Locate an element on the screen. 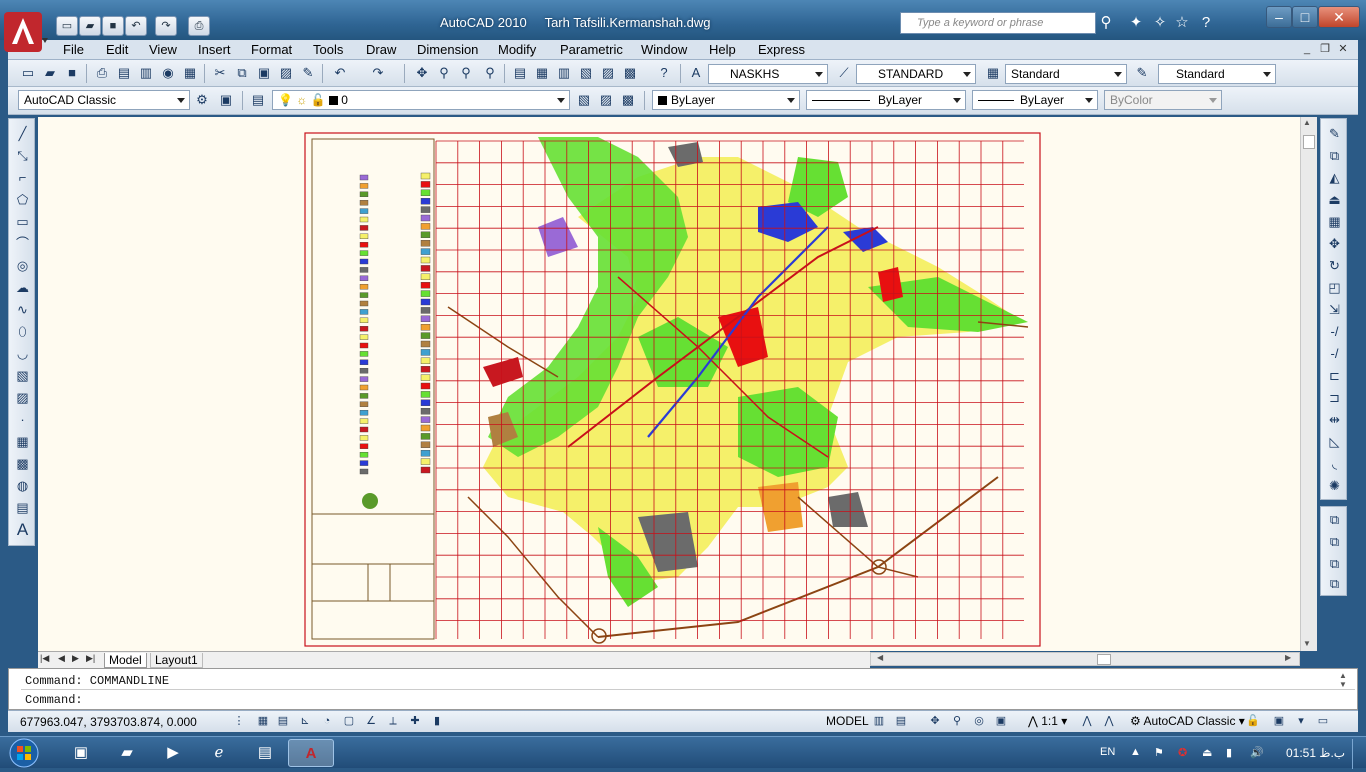 Image resolution: width=1366 pixels, height=772 pixels. clean-screen-icon: ▭ is located at coordinates (1323, 721).